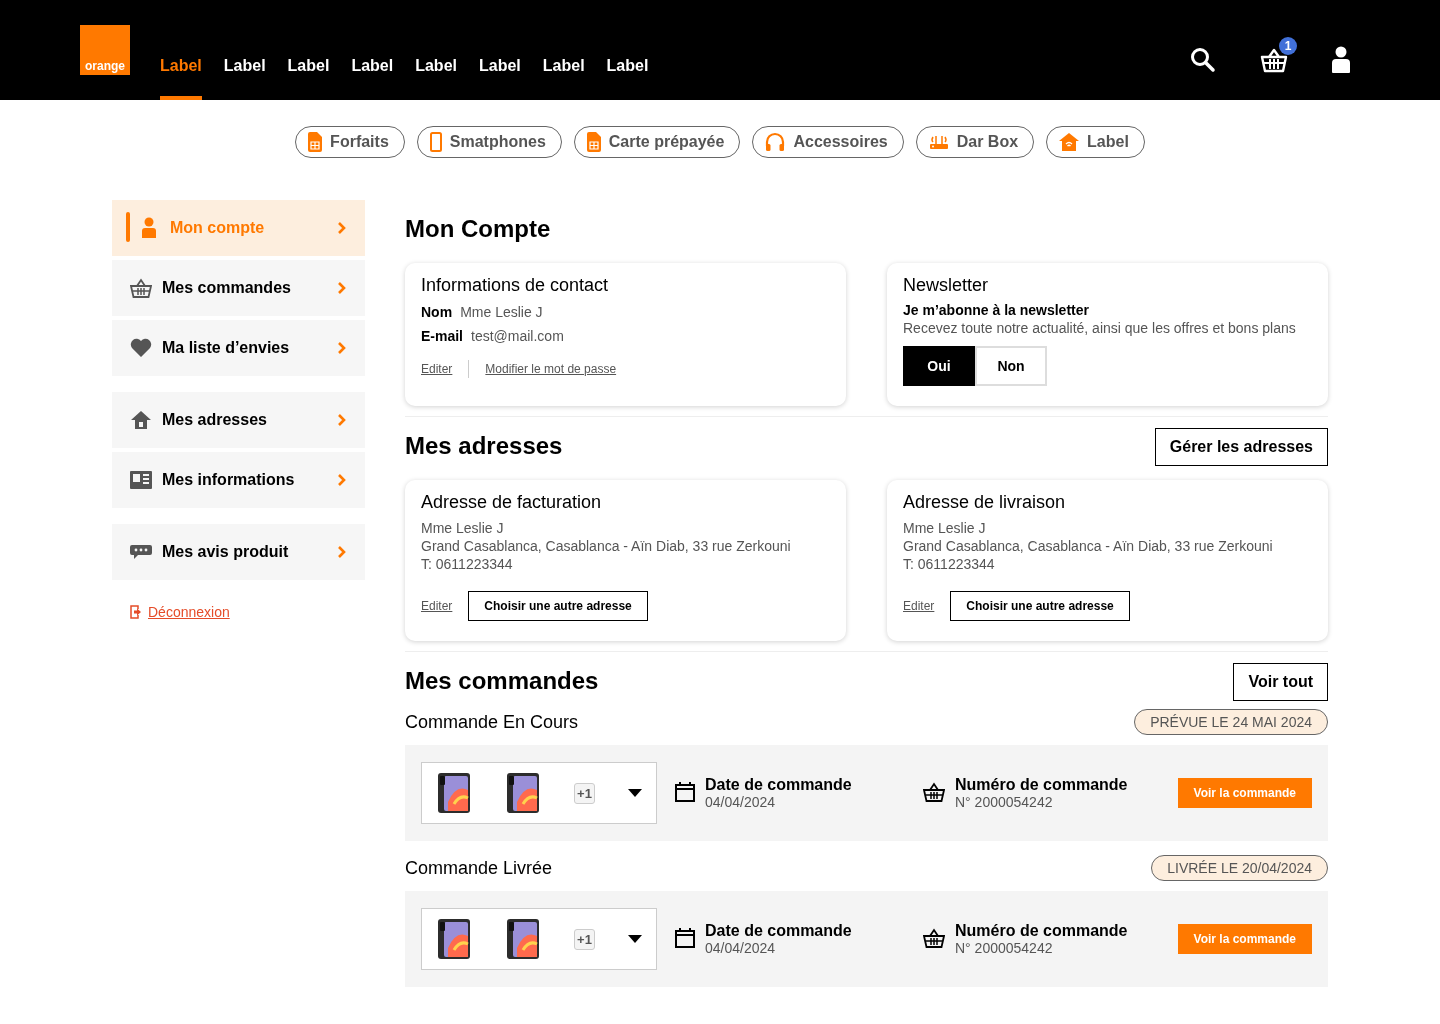 The height and width of the screenshot is (1024, 1440). Describe the element at coordinates (238, 420) in the screenshot. I see `sidebar-item: Mes adresses` at that location.